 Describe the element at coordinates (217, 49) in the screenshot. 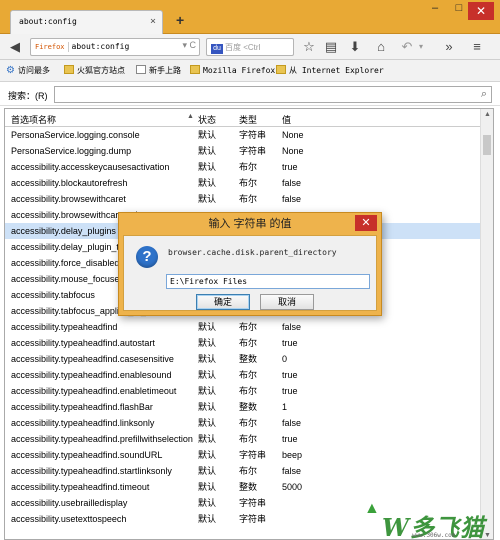

I see `baidu-engine-icon: du` at that location.